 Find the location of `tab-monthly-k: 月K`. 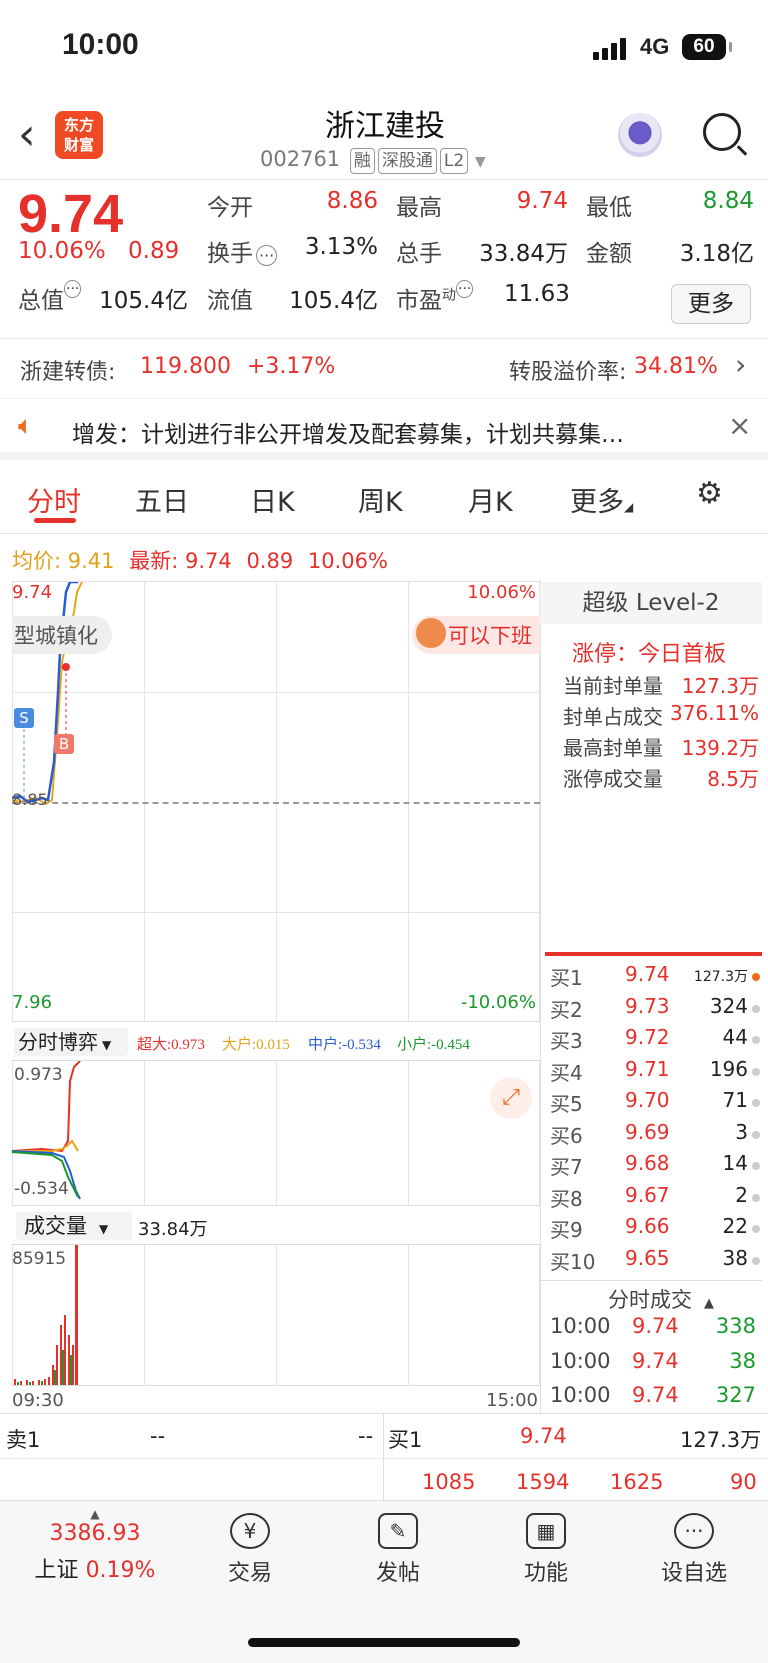

tab-monthly-k: 月K is located at coordinates (490, 499).